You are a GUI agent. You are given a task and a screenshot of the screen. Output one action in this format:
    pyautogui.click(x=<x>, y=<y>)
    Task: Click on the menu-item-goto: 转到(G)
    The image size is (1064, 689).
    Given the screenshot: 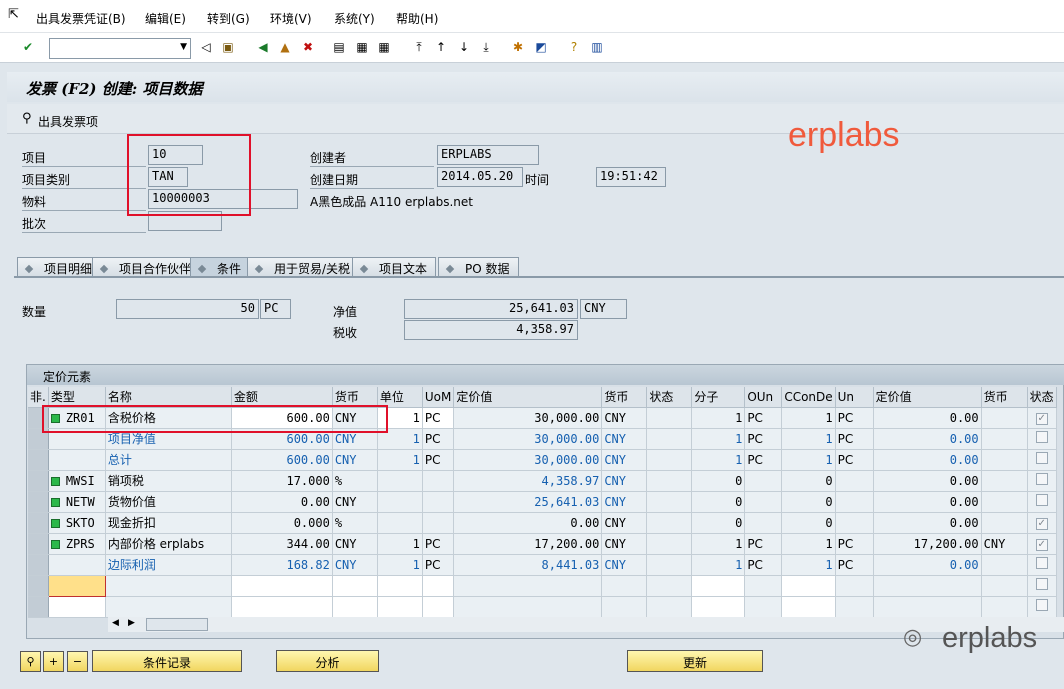 What is the action you would take?
    pyautogui.click(x=228, y=18)
    